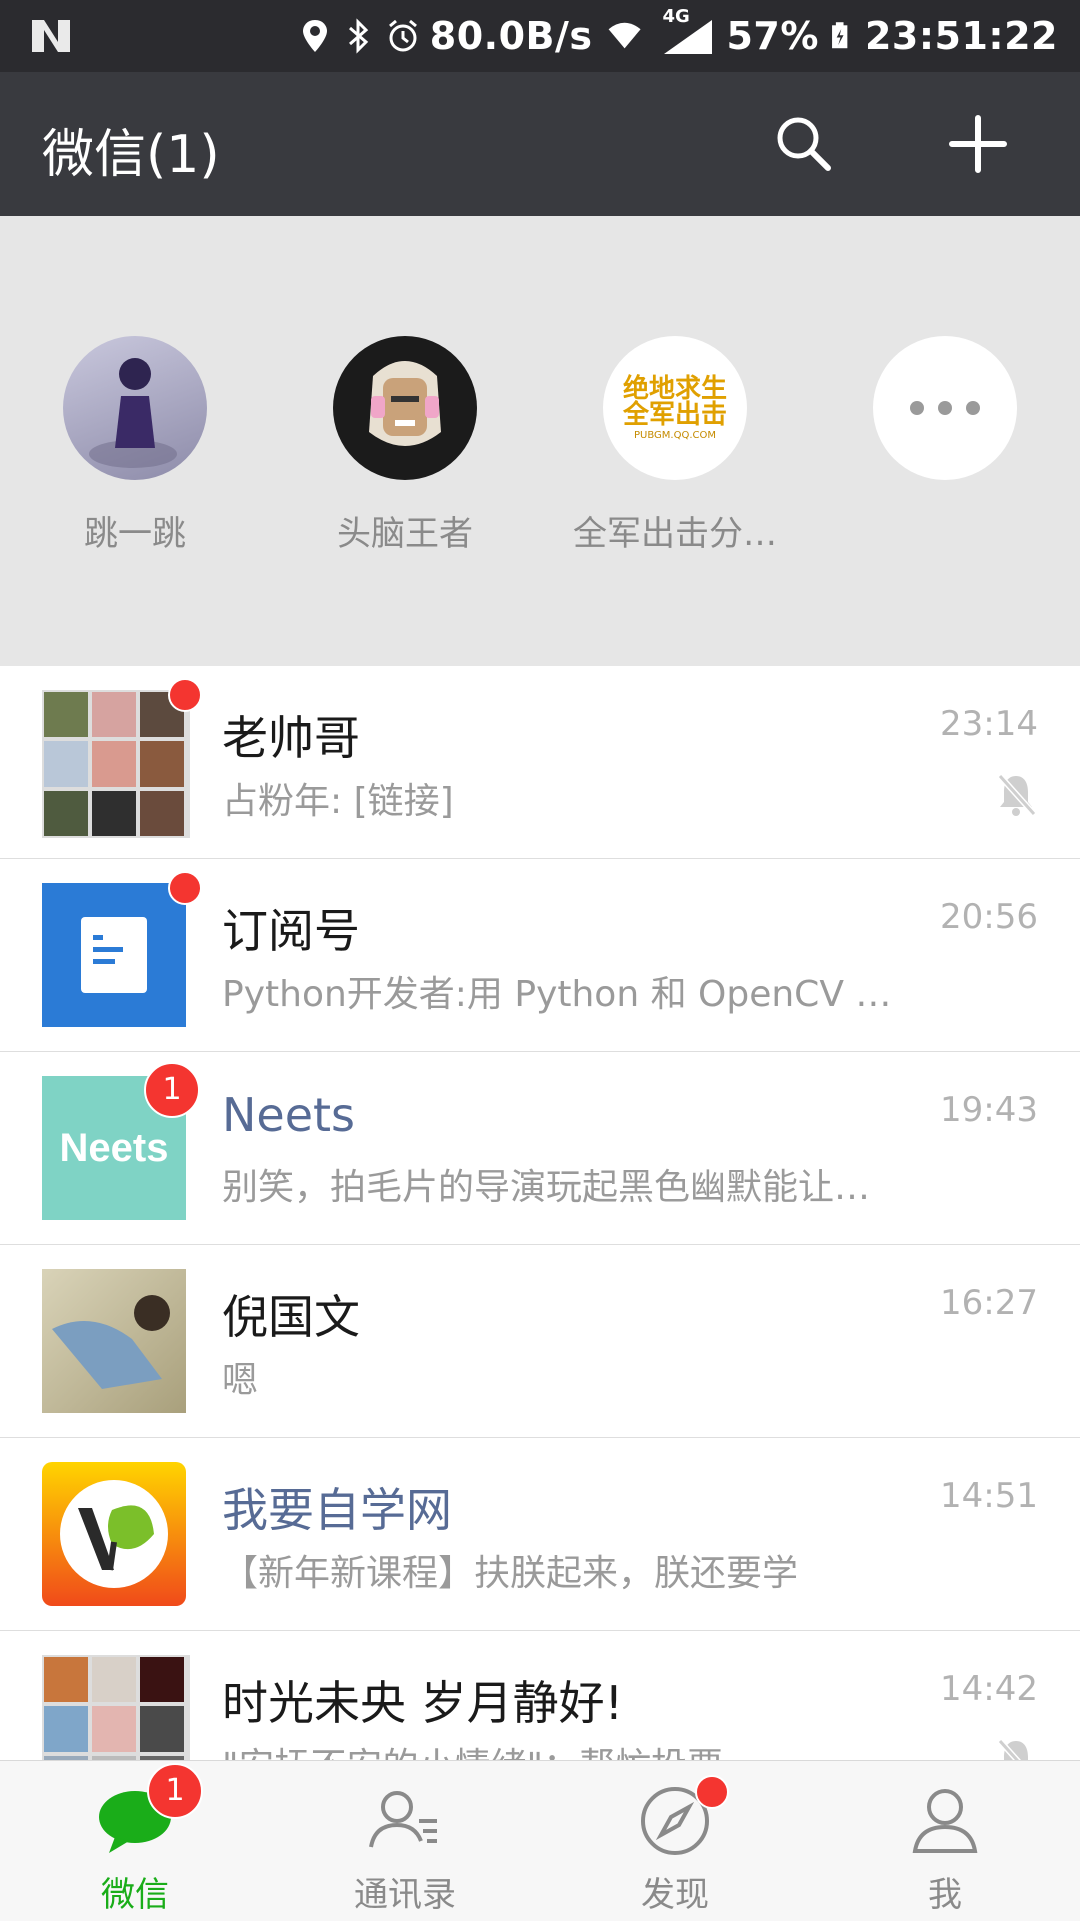  I want to click on clock: 23:51:22, so click(961, 36).